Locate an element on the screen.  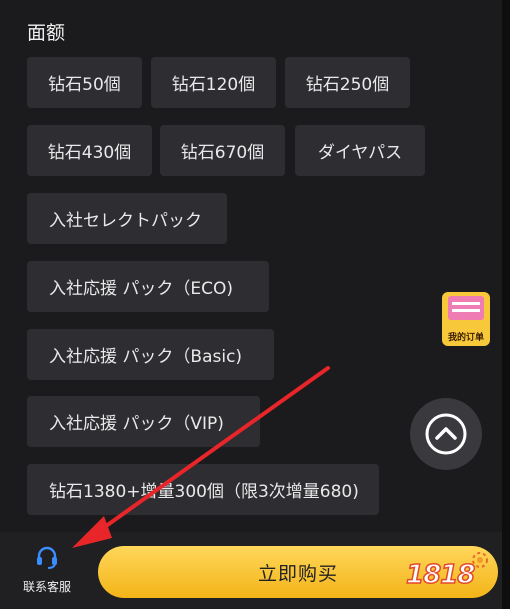
headset-icon is located at coordinates (47, 557).